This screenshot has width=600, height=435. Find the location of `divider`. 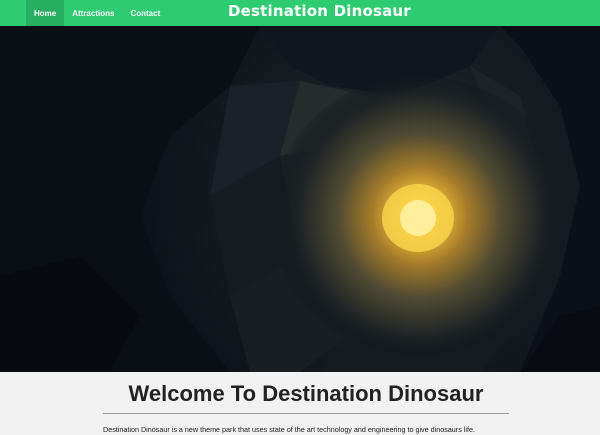

divider is located at coordinates (306, 413).